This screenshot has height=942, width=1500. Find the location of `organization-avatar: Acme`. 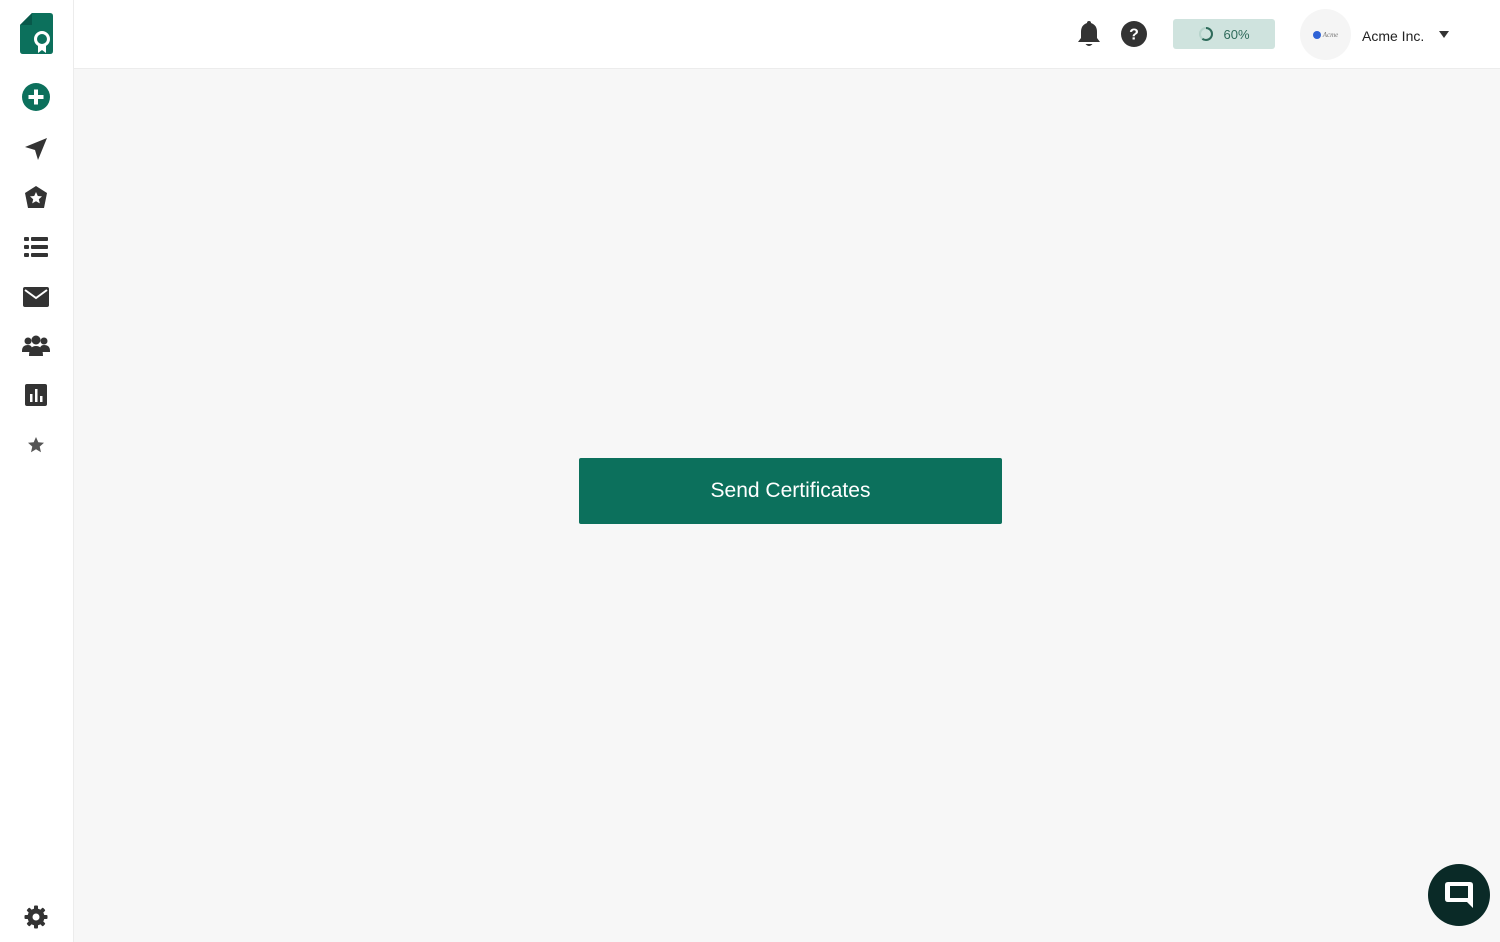

organization-avatar: Acme is located at coordinates (1325, 34).